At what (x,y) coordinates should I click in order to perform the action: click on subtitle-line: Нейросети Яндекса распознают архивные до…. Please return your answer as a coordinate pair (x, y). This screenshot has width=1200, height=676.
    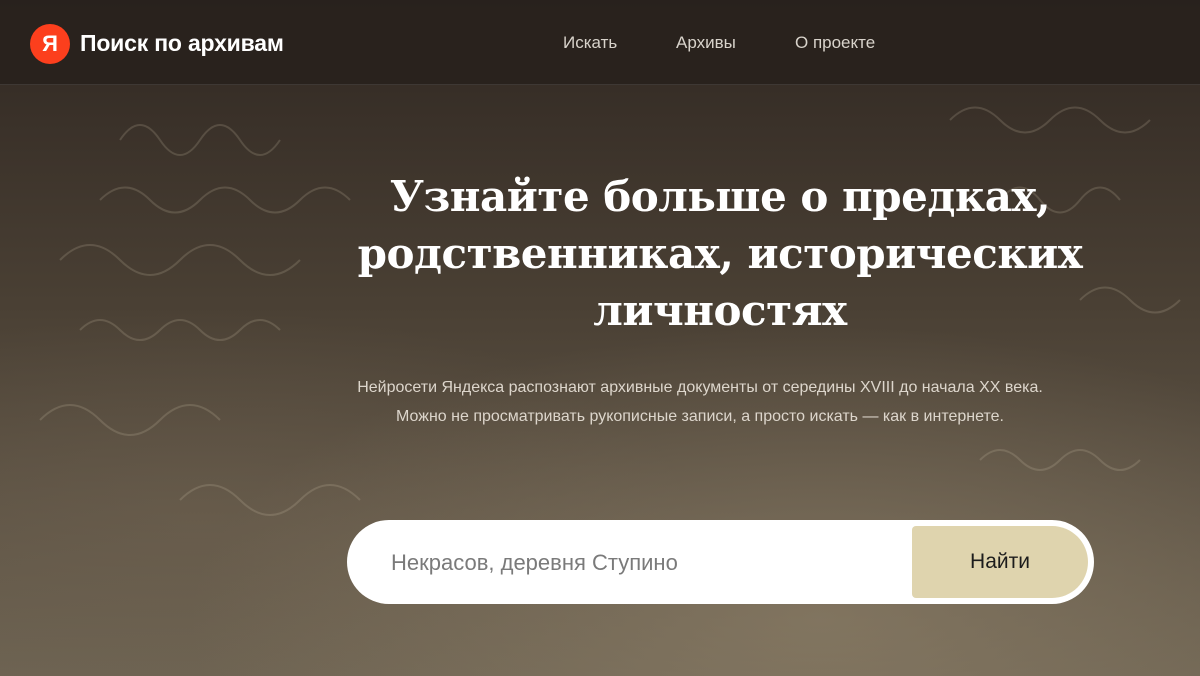
    Looking at the image, I should click on (700, 387).